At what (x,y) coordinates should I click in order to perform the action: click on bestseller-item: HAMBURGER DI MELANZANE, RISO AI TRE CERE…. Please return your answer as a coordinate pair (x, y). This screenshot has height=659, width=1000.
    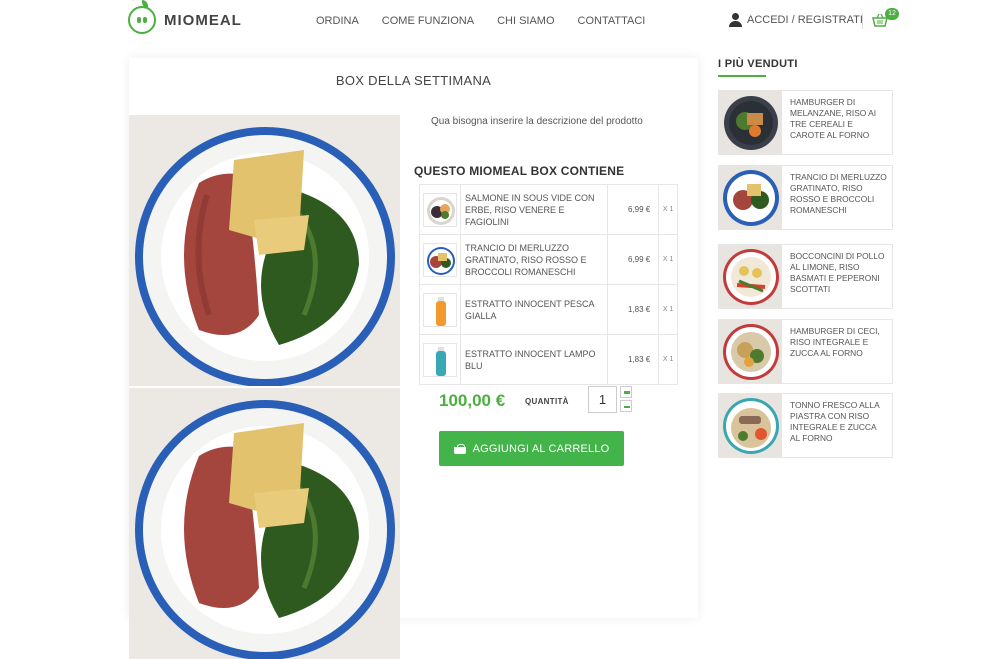
    Looking at the image, I should click on (805, 122).